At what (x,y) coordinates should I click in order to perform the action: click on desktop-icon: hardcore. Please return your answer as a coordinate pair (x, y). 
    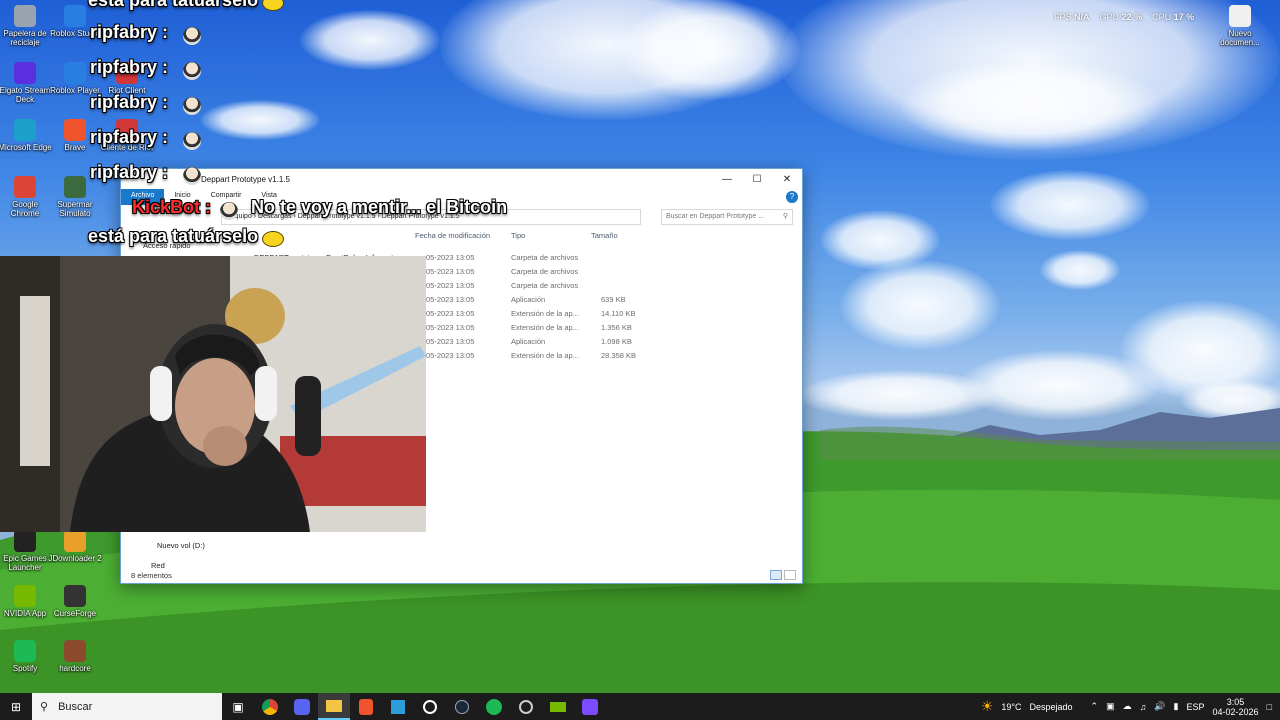
    Looking at the image, I should click on (75, 656).